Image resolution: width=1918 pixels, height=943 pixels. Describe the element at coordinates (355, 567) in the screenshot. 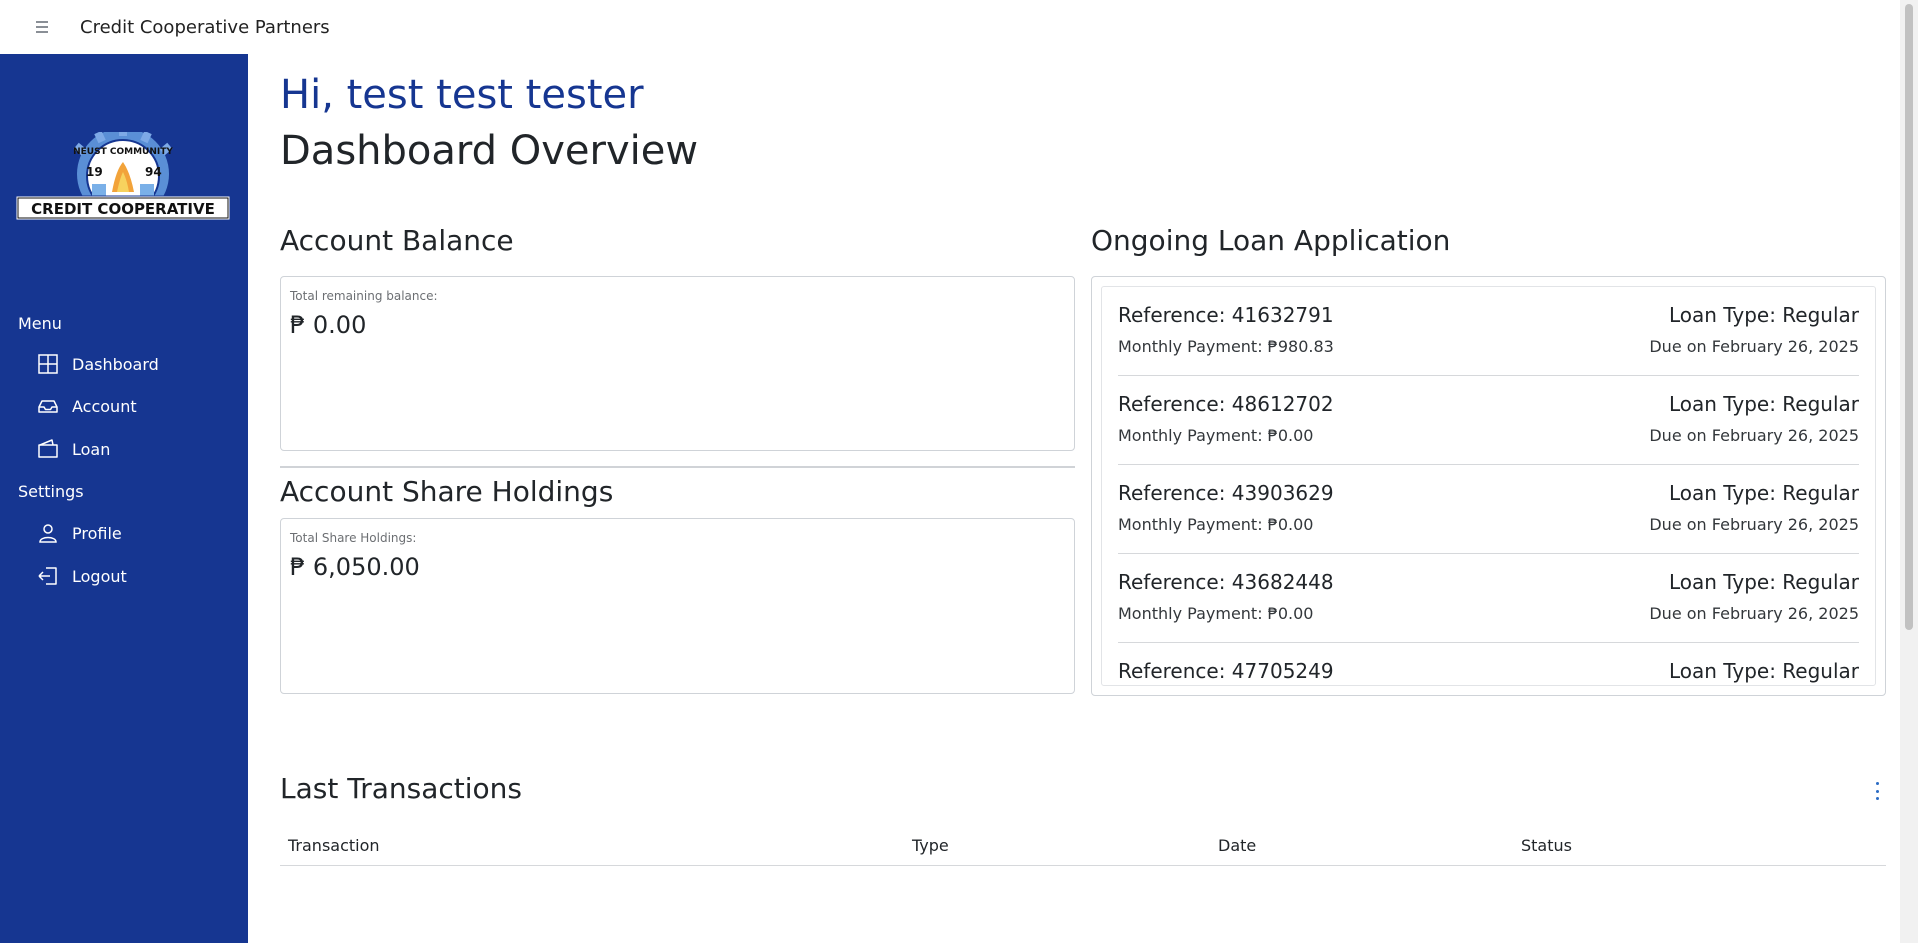

I see `share-holdings-amount: ₱ 6,050.00` at that location.